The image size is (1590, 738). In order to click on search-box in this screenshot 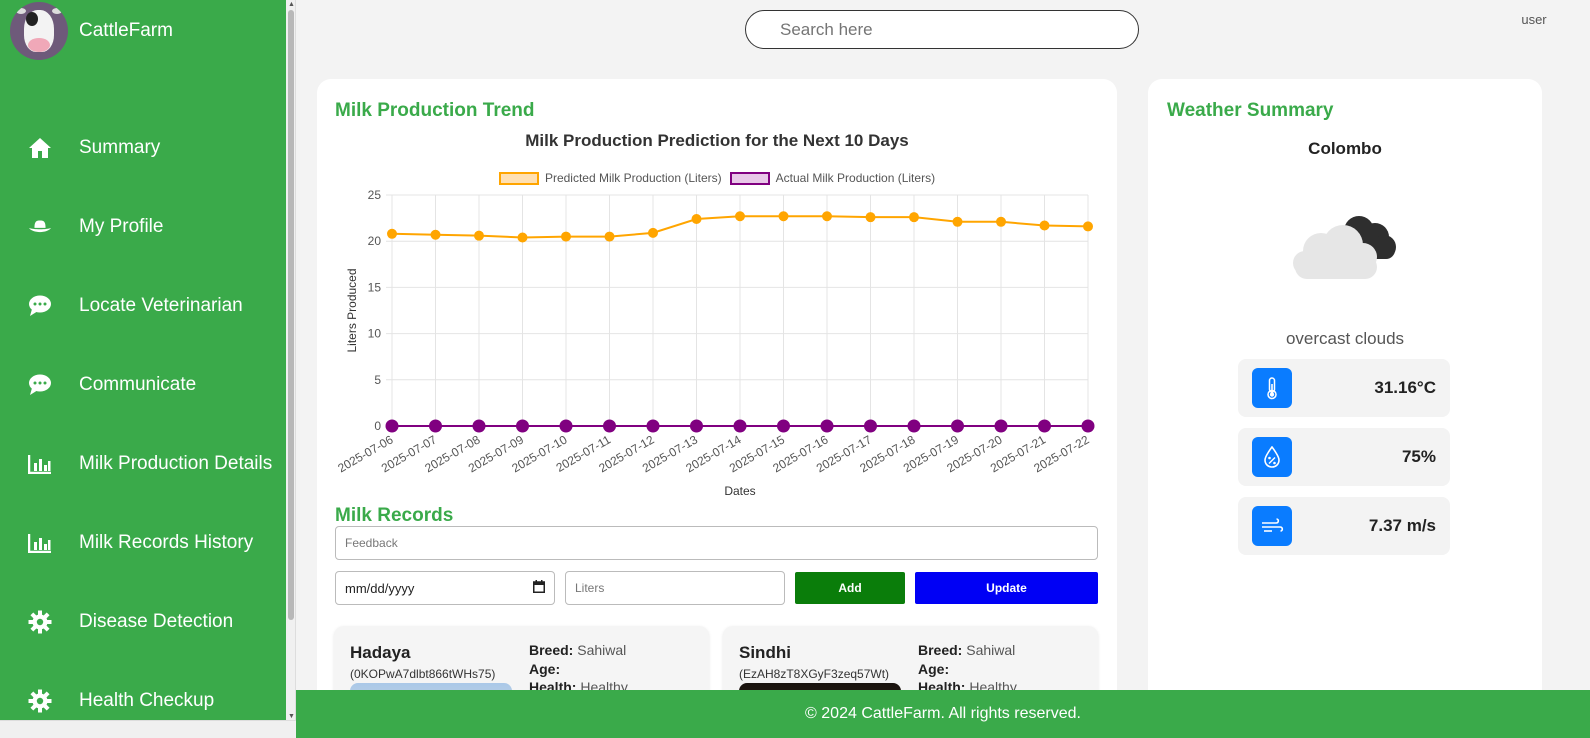, I will do `click(942, 29)`.